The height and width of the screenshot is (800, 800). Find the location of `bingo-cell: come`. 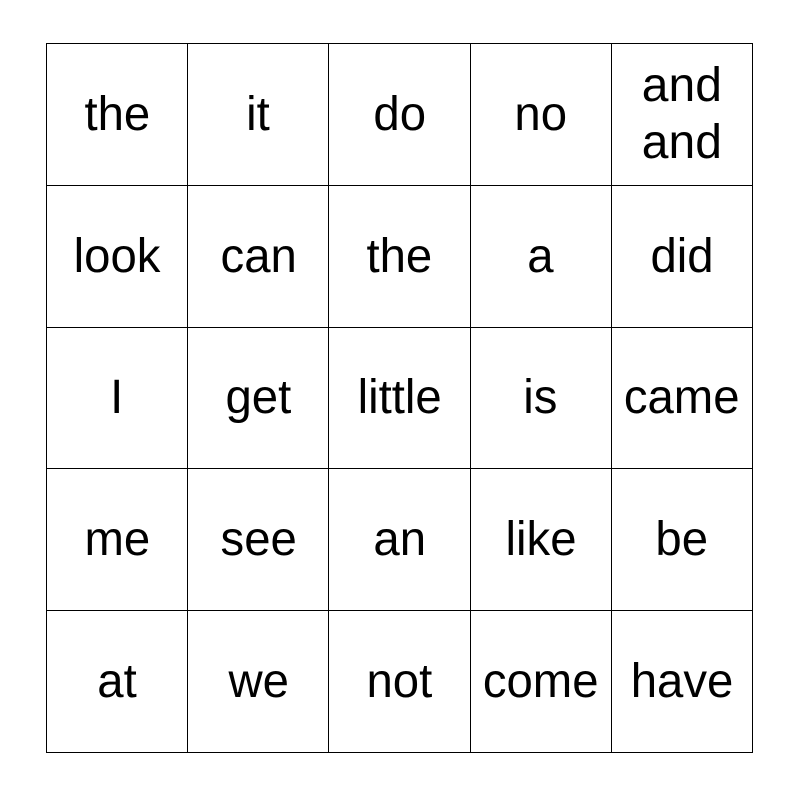

bingo-cell: come is located at coordinates (540, 681).